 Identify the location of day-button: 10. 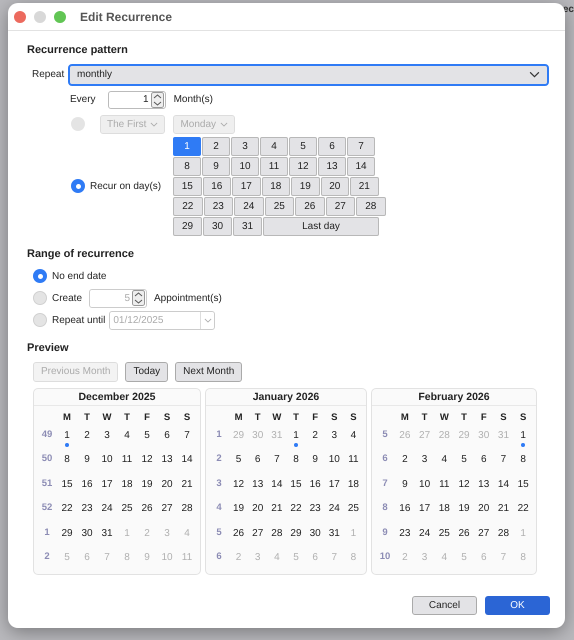
(245, 166).